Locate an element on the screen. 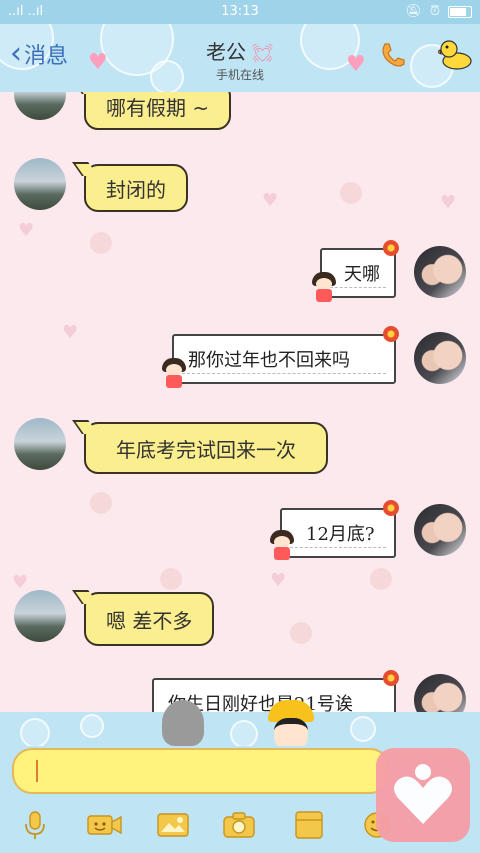 This screenshot has width=480, height=853. phone-icon is located at coordinates (392, 55).